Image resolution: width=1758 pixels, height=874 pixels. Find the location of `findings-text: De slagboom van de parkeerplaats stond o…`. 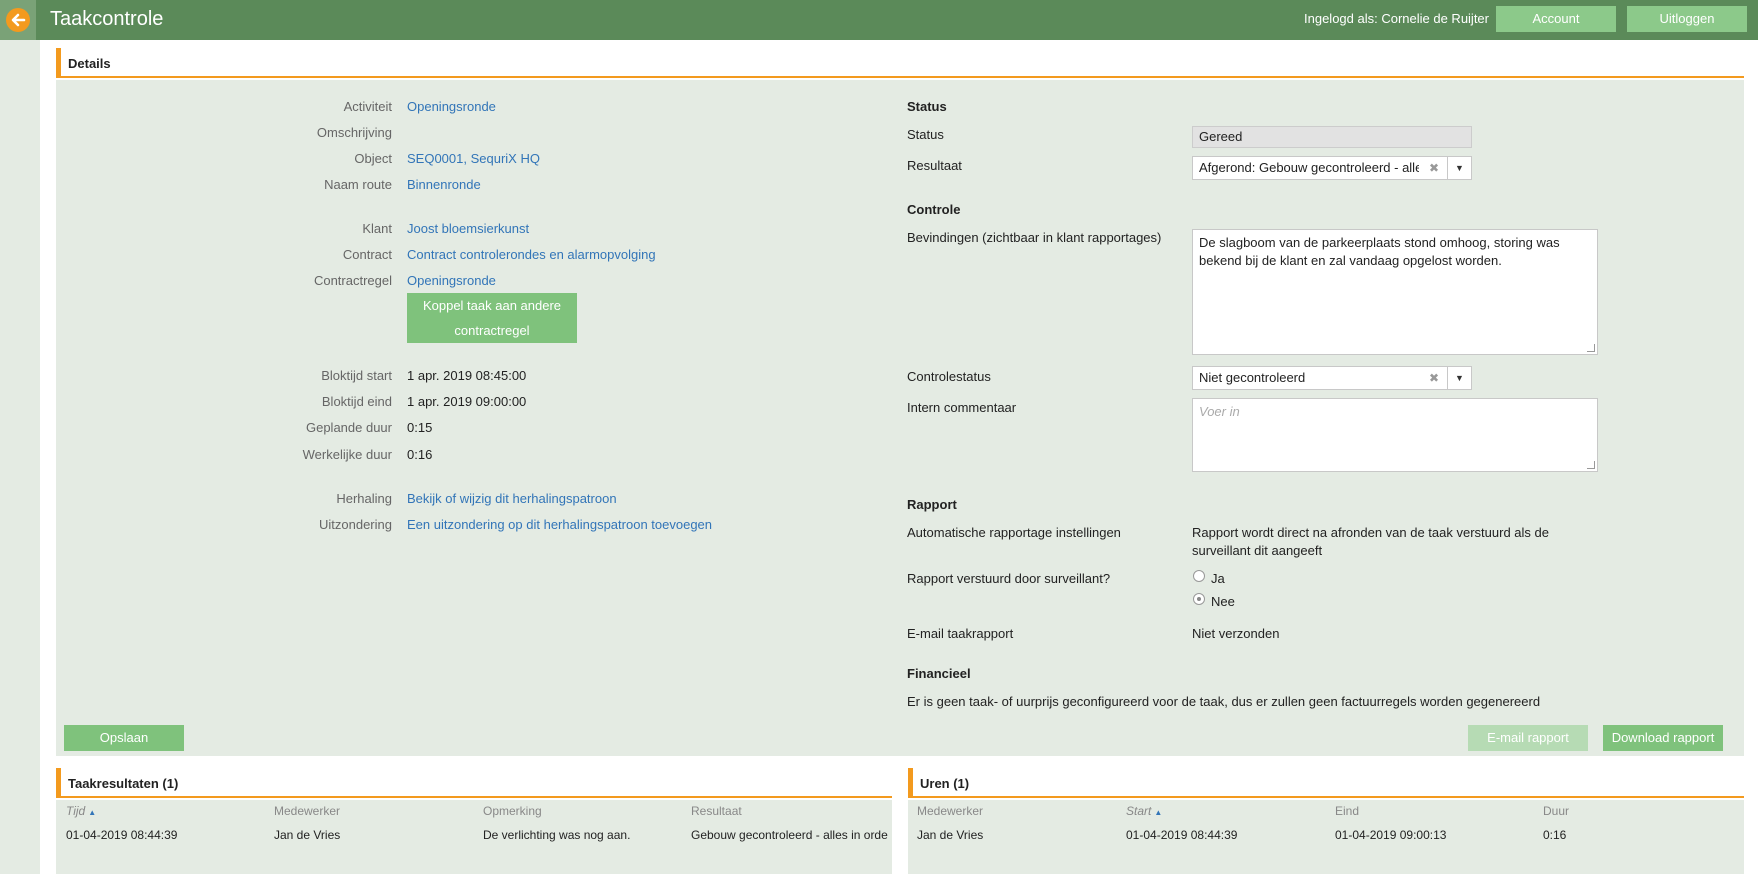

findings-text: De slagboom van de parkeerplaats stond o… is located at coordinates (1379, 251).